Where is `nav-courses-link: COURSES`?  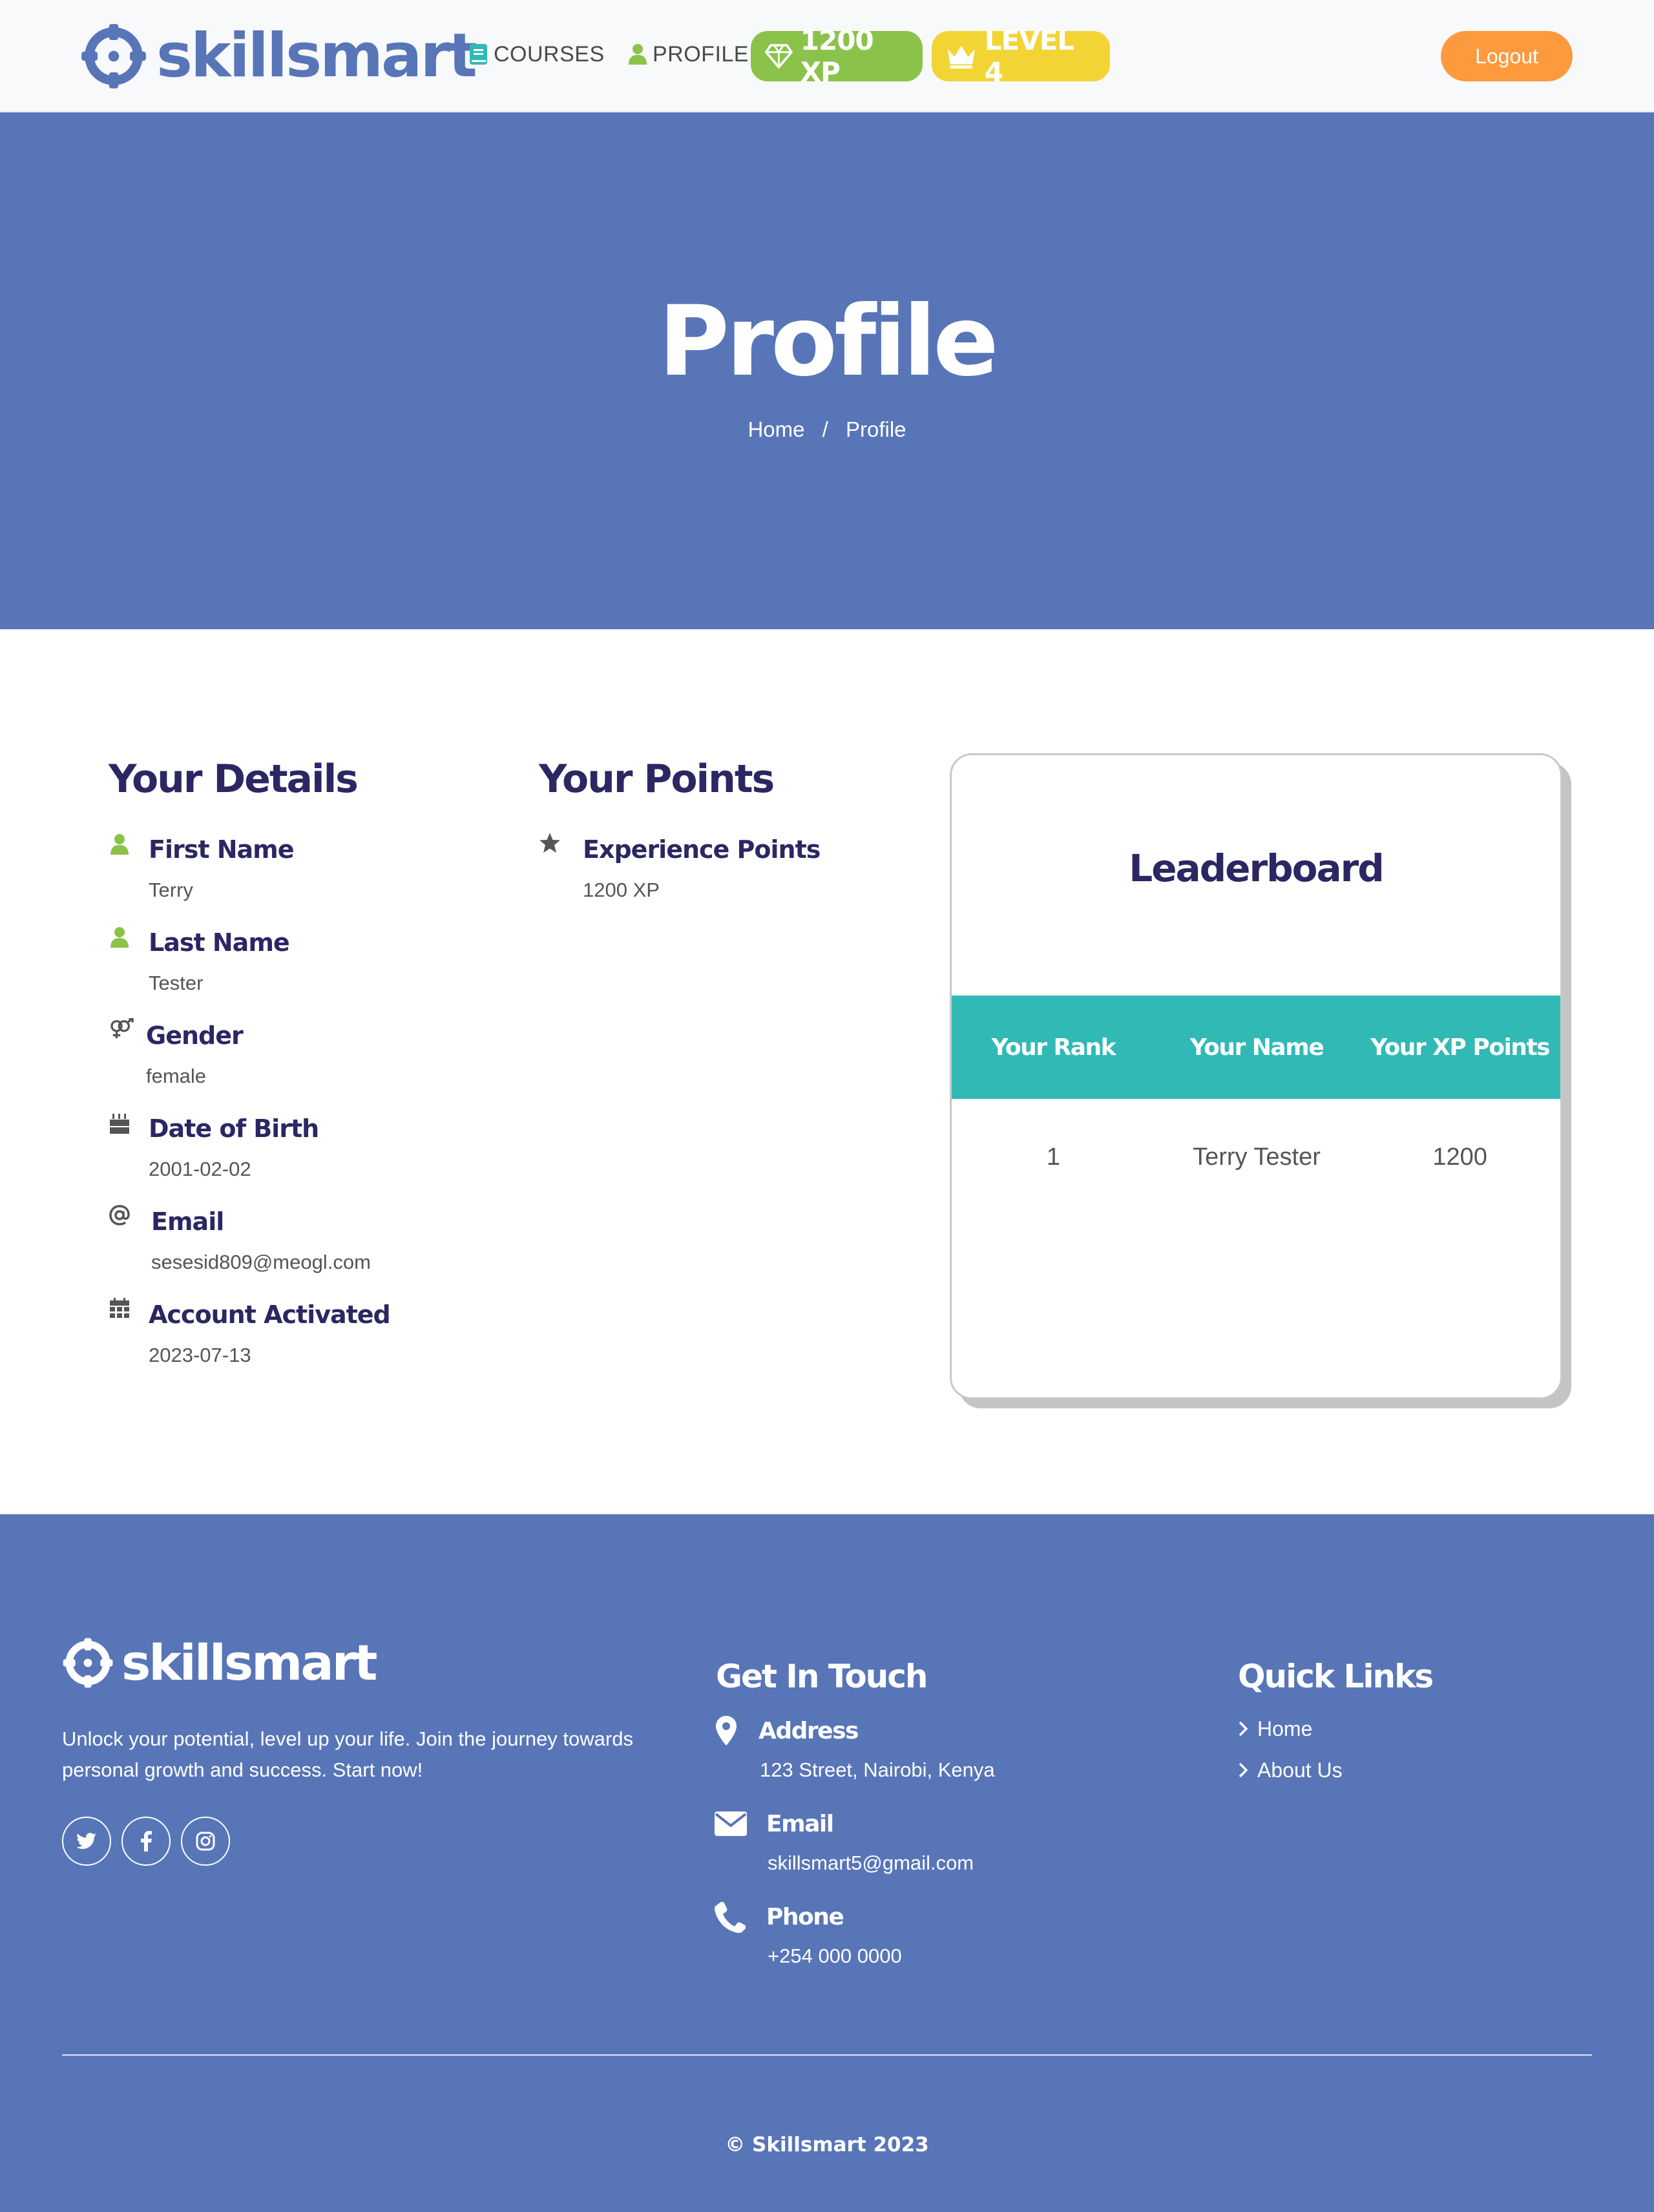
nav-courses-link: COURSES is located at coordinates (537, 54).